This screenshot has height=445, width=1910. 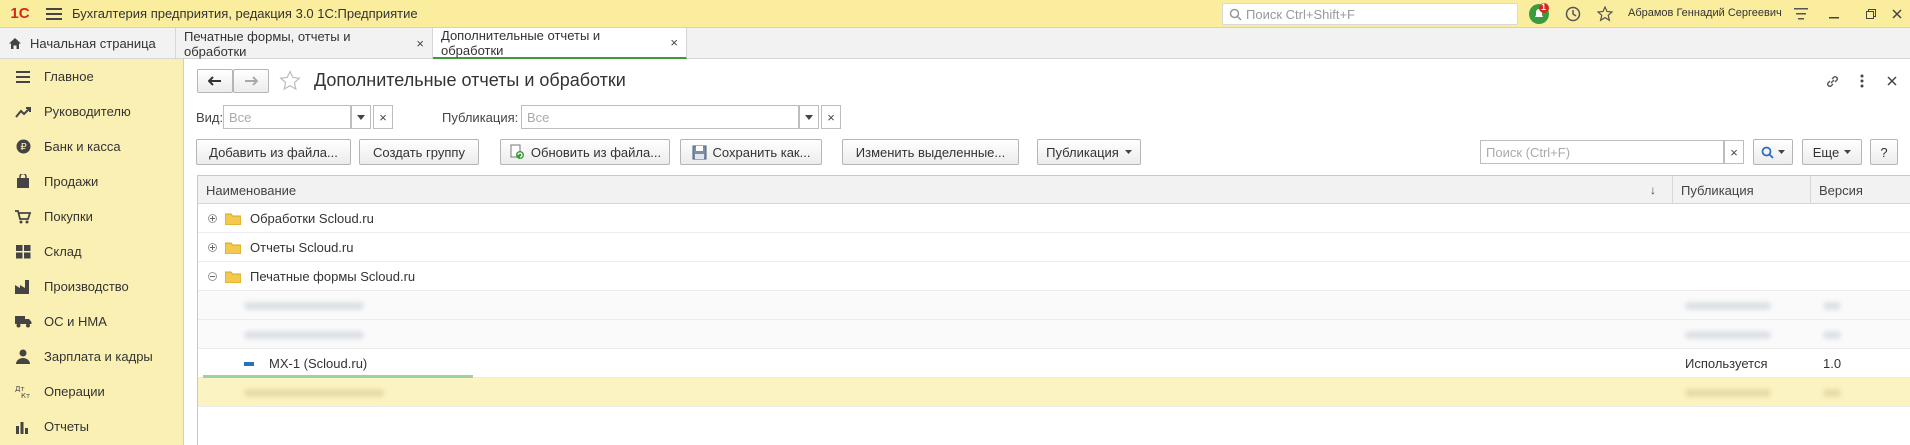 What do you see at coordinates (361, 117) in the screenshot?
I see `vid-dropdown-icon` at bounding box center [361, 117].